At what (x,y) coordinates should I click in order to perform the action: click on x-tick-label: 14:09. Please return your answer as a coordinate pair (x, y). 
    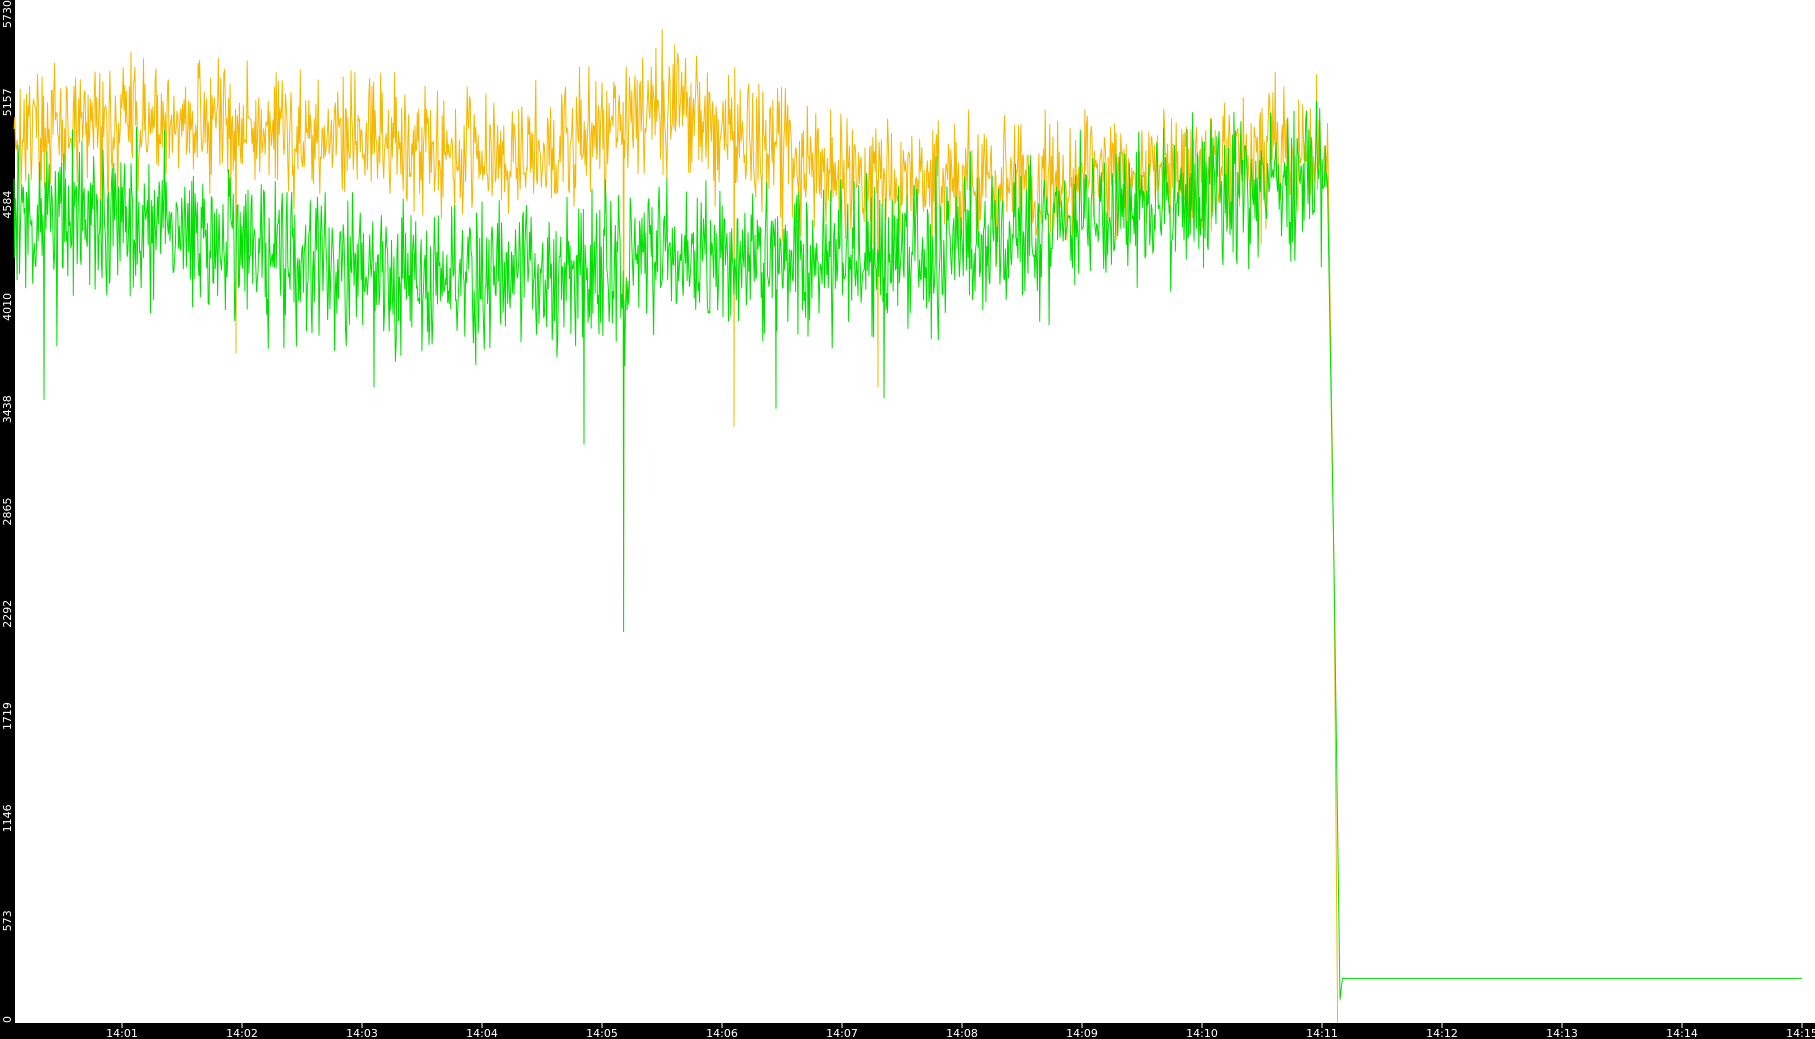
    Looking at the image, I should click on (1082, 1033).